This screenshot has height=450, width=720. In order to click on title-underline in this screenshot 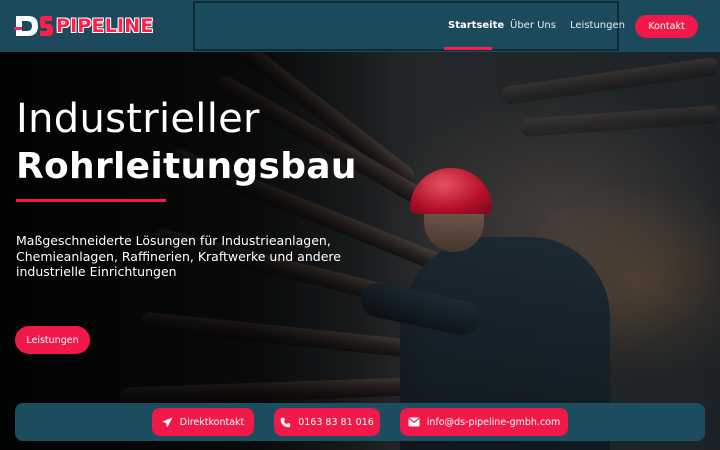, I will do `click(91, 200)`.